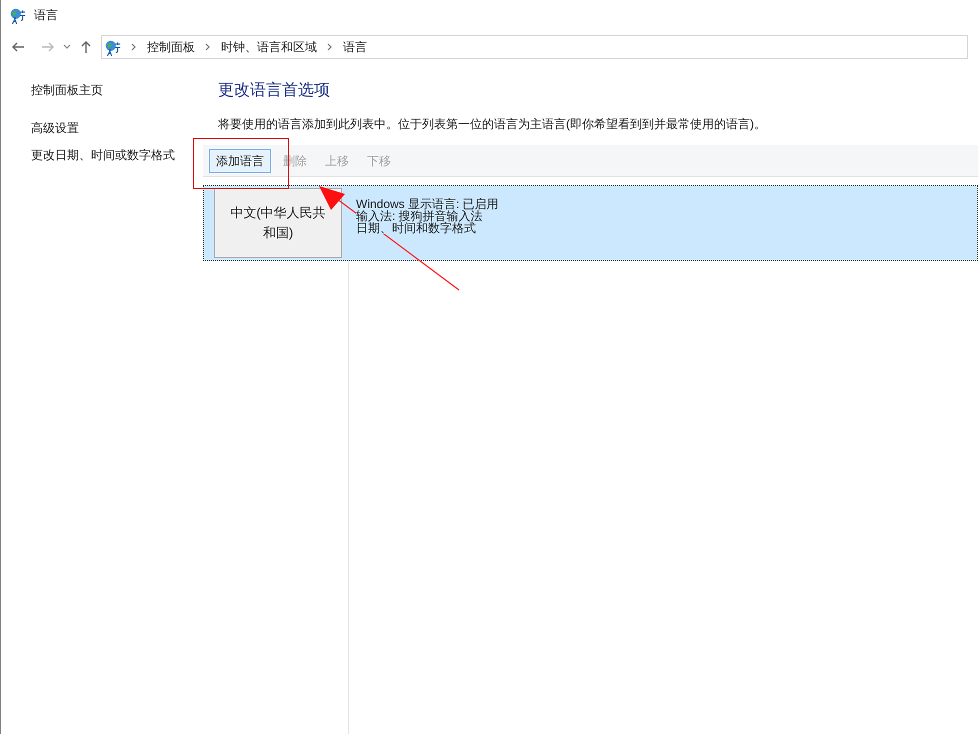 The height and width of the screenshot is (734, 978). What do you see at coordinates (492, 124) in the screenshot?
I see `description-text: 将要使用的语言添加到此列表中。位于列表第一位的语言为主语言(即你希望看到到并最常使用的语言)。` at bounding box center [492, 124].